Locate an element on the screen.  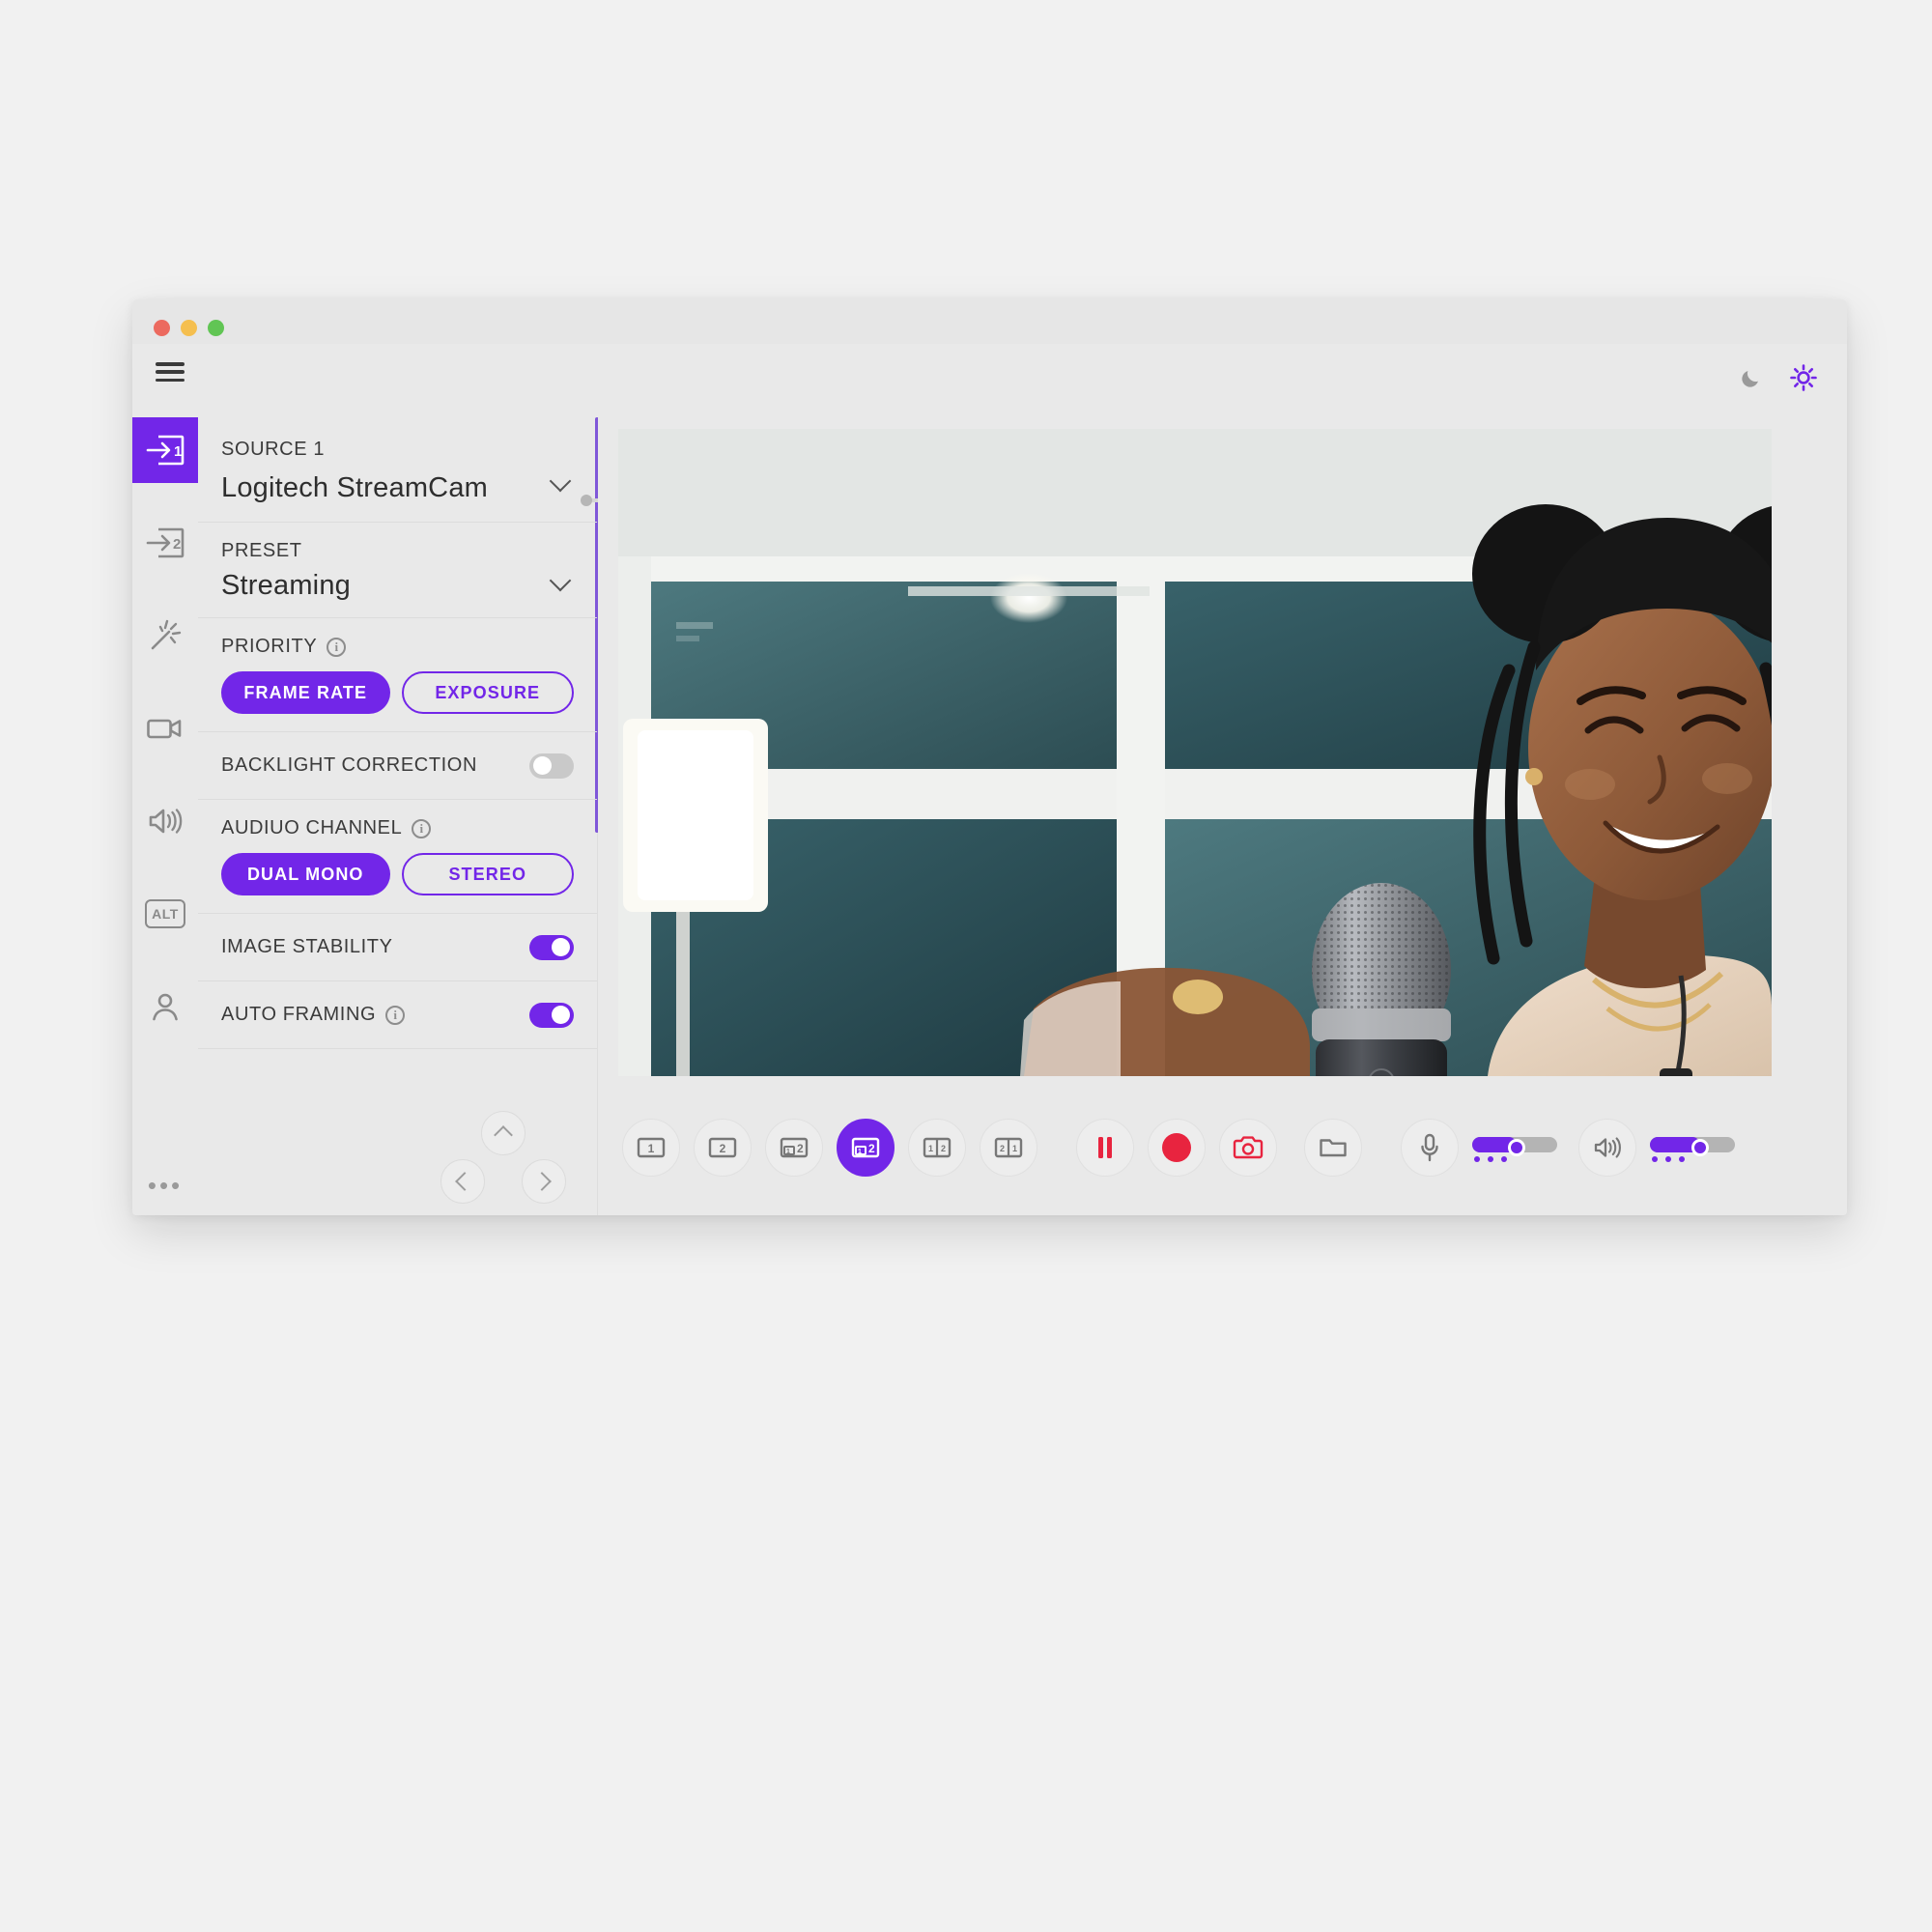
layout-pip-1-over-2-button: 1 2 is located at coordinates (794, 1148).